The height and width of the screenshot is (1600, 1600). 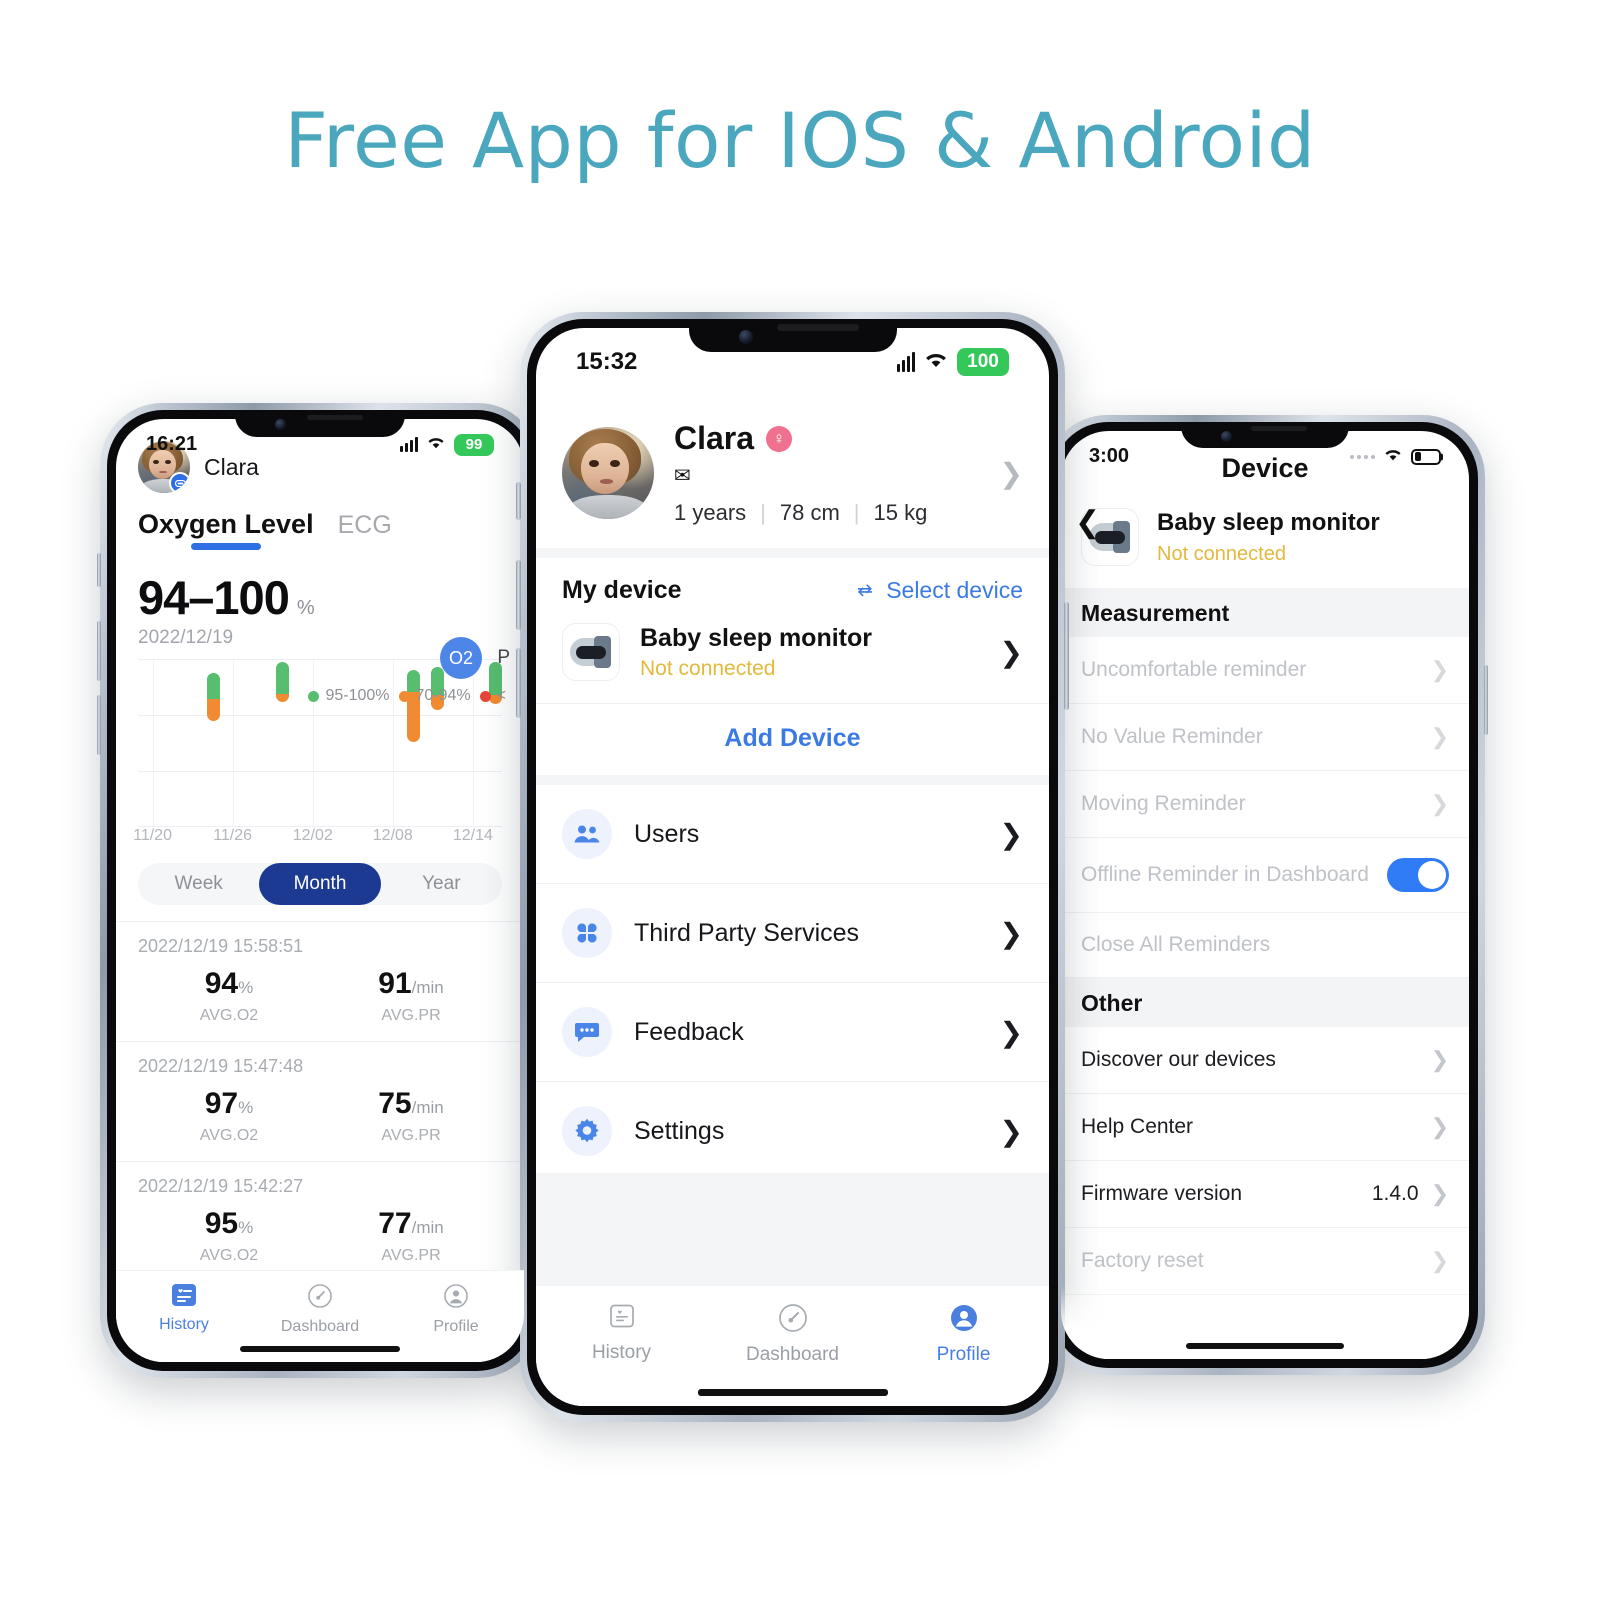 What do you see at coordinates (1194, 669) in the screenshot?
I see `row-label: Uncomfortable reminder` at bounding box center [1194, 669].